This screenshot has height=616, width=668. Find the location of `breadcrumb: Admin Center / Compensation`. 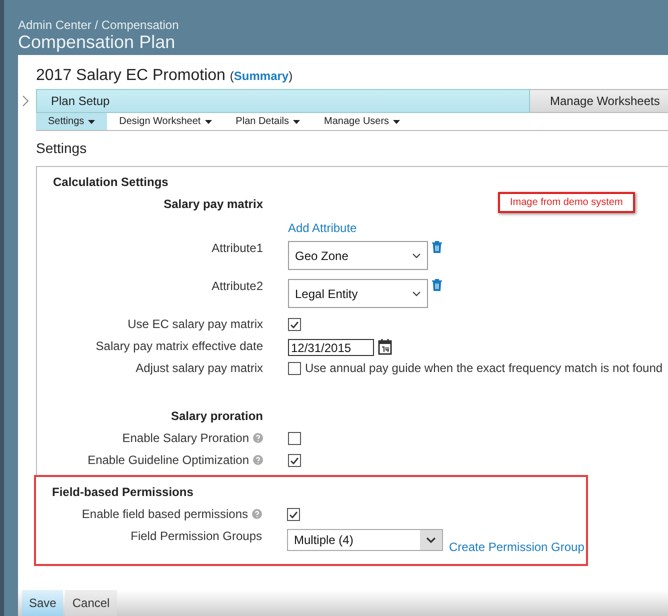

breadcrumb: Admin Center / Compensation is located at coordinates (99, 25).